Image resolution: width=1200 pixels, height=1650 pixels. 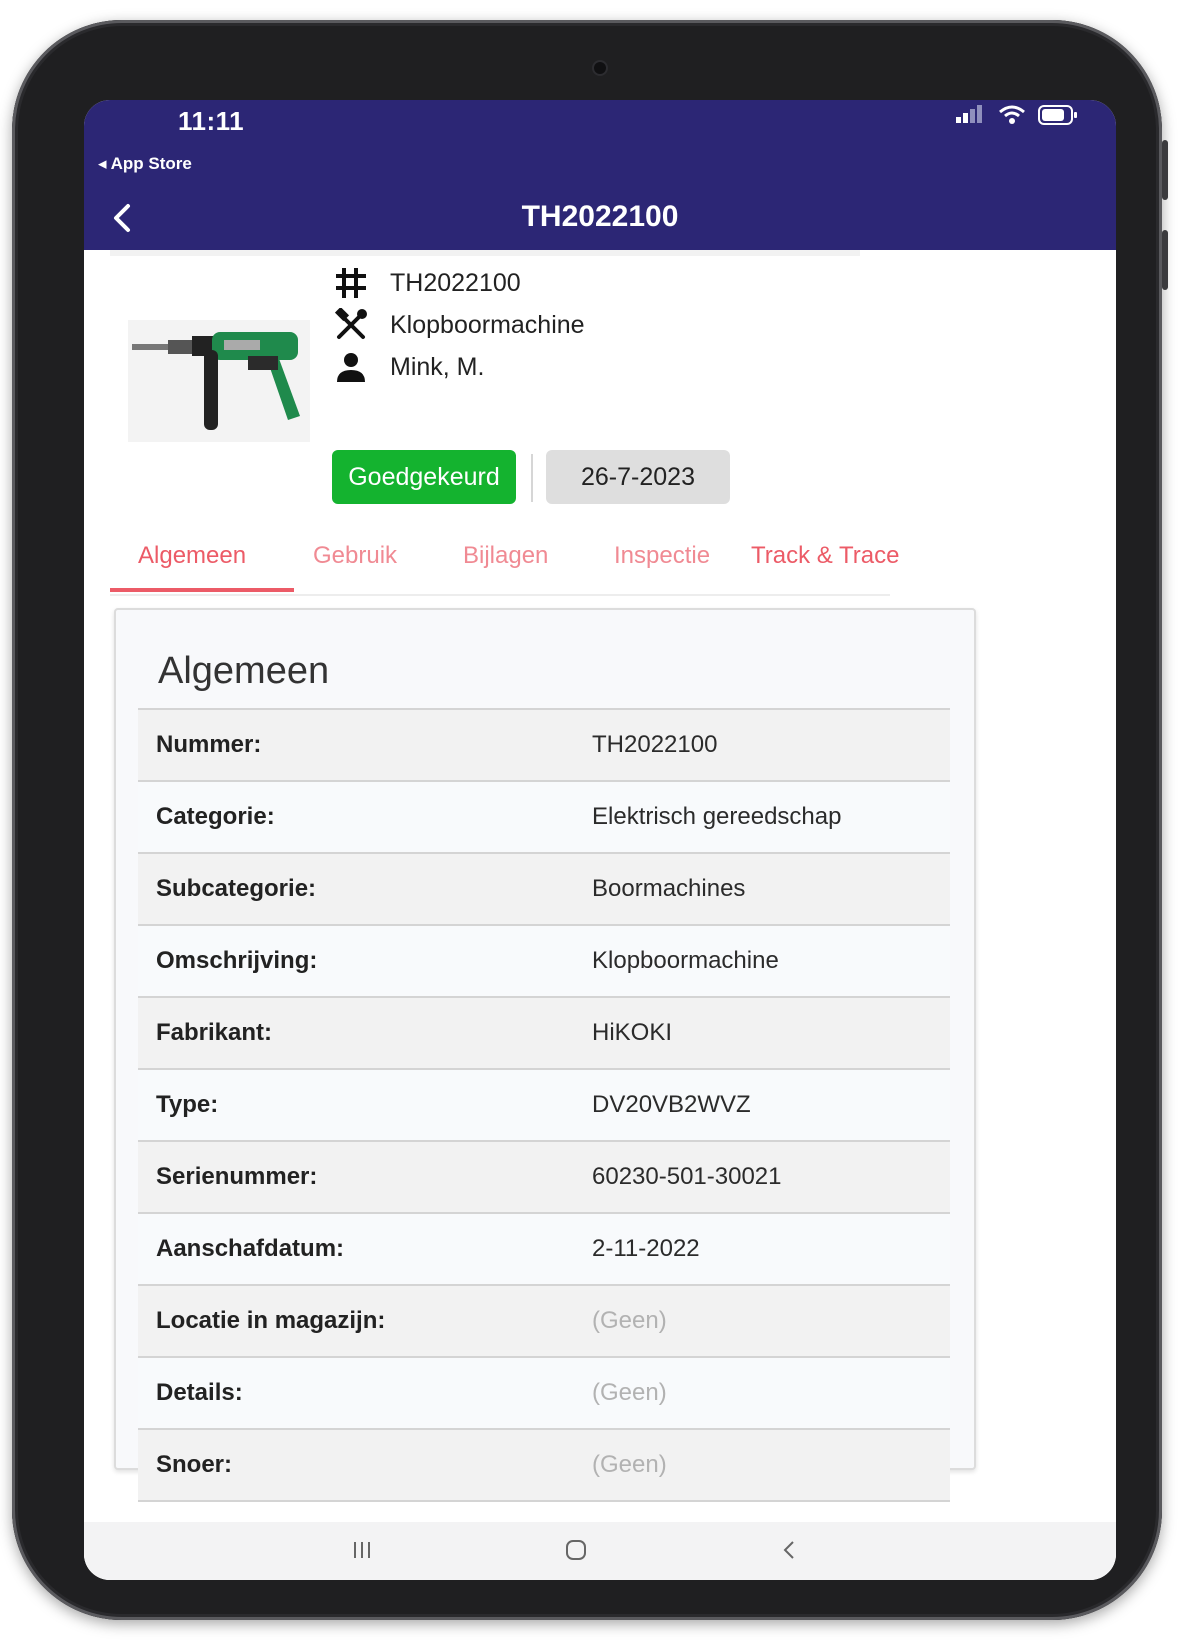 I want to click on table-row: Details: (Geen), so click(x=544, y=1392).